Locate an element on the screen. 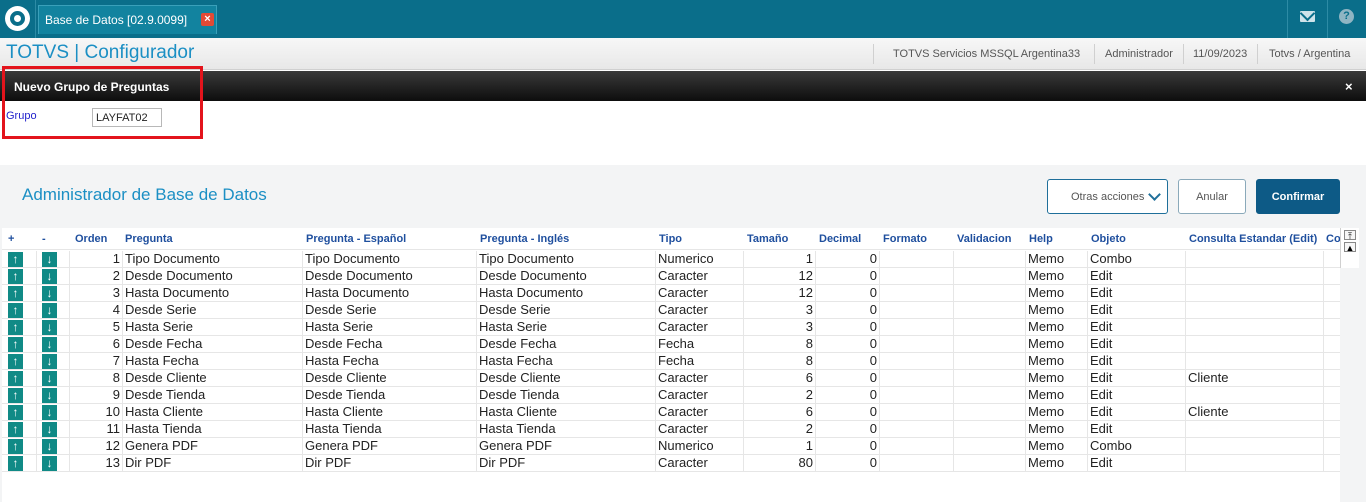  pregunta-cell: Hasta Fecha is located at coordinates (213, 361).